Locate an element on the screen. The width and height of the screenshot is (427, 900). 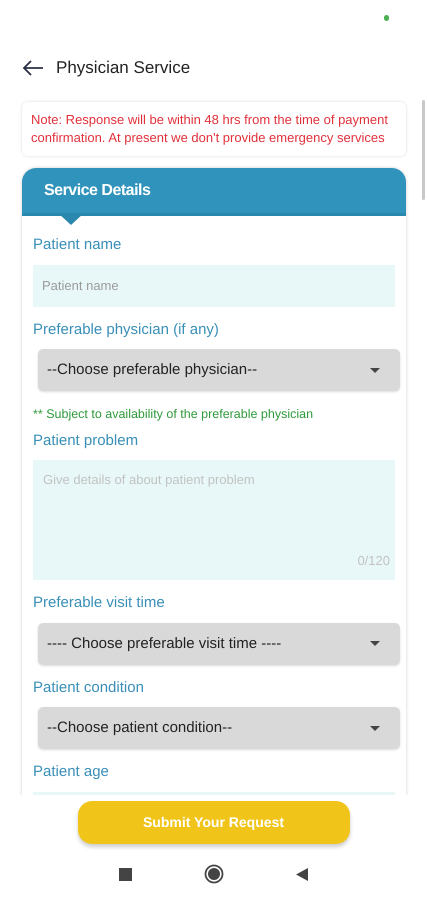
home-button is located at coordinates (214, 874).